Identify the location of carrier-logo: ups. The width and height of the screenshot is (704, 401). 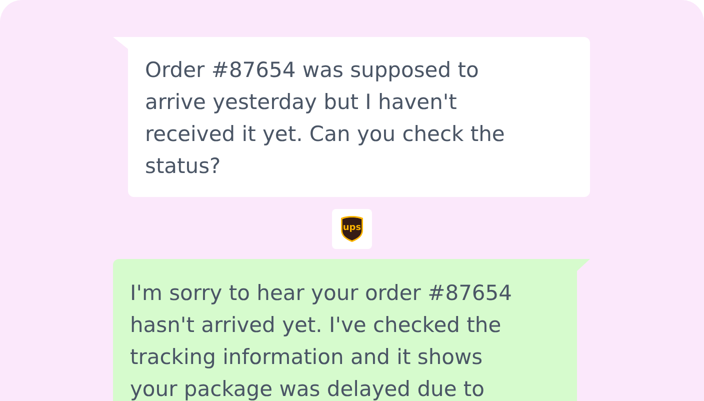
(352, 229).